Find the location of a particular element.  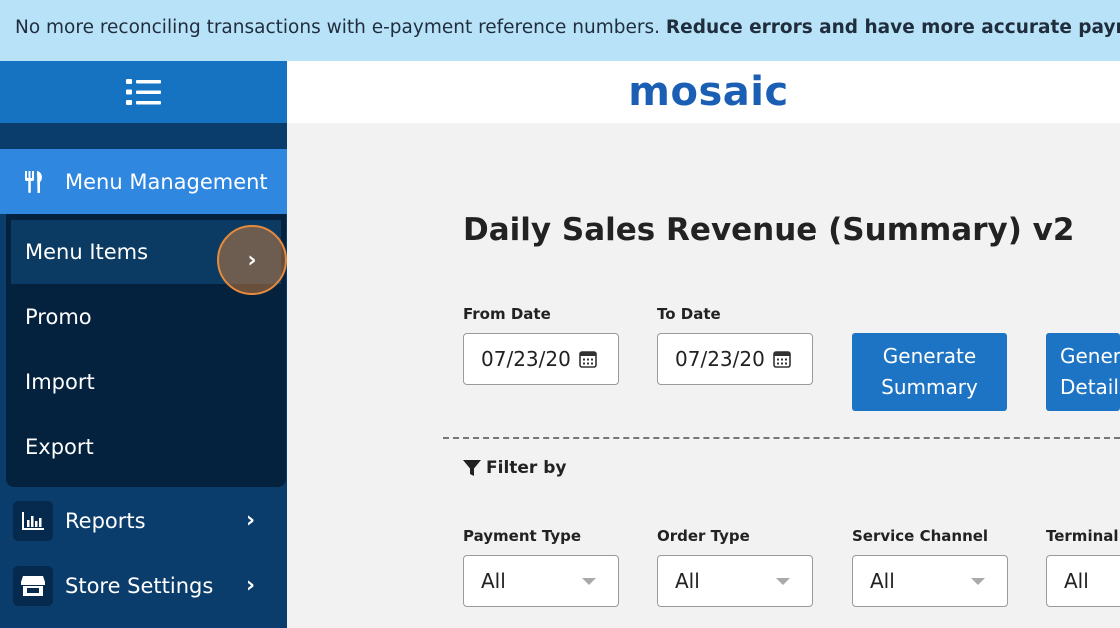

from-date-label: From Date is located at coordinates (507, 314).